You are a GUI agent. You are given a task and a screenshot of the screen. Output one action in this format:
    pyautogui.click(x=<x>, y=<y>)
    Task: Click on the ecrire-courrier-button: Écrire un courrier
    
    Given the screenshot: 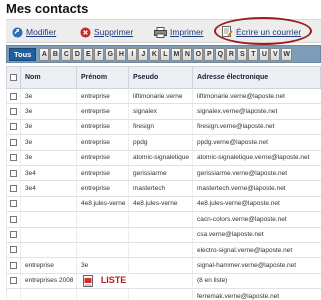 What is the action you would take?
    pyautogui.click(x=261, y=32)
    